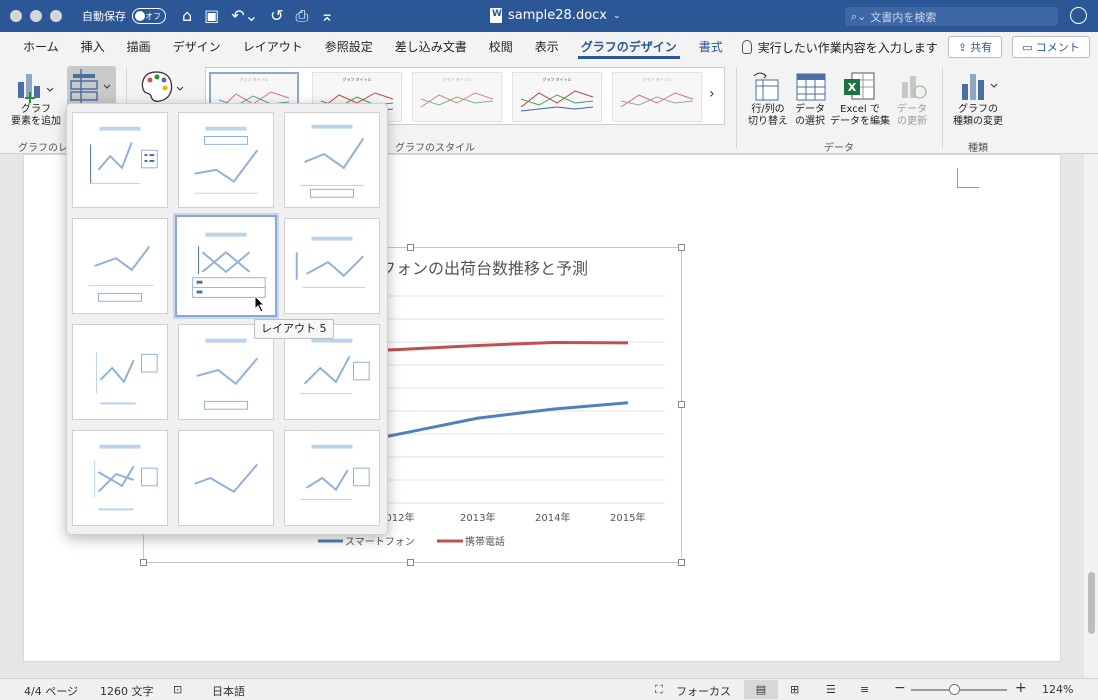  I want to click on tab-references: 参照設定, so click(349, 47).